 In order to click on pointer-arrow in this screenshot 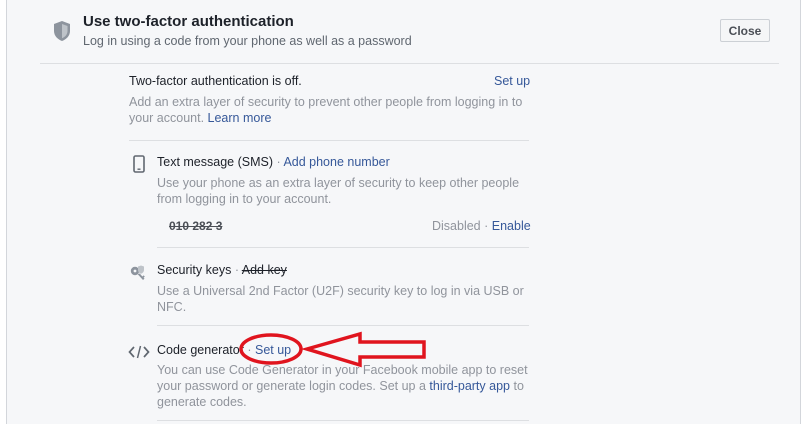, I will do `click(363, 349)`.